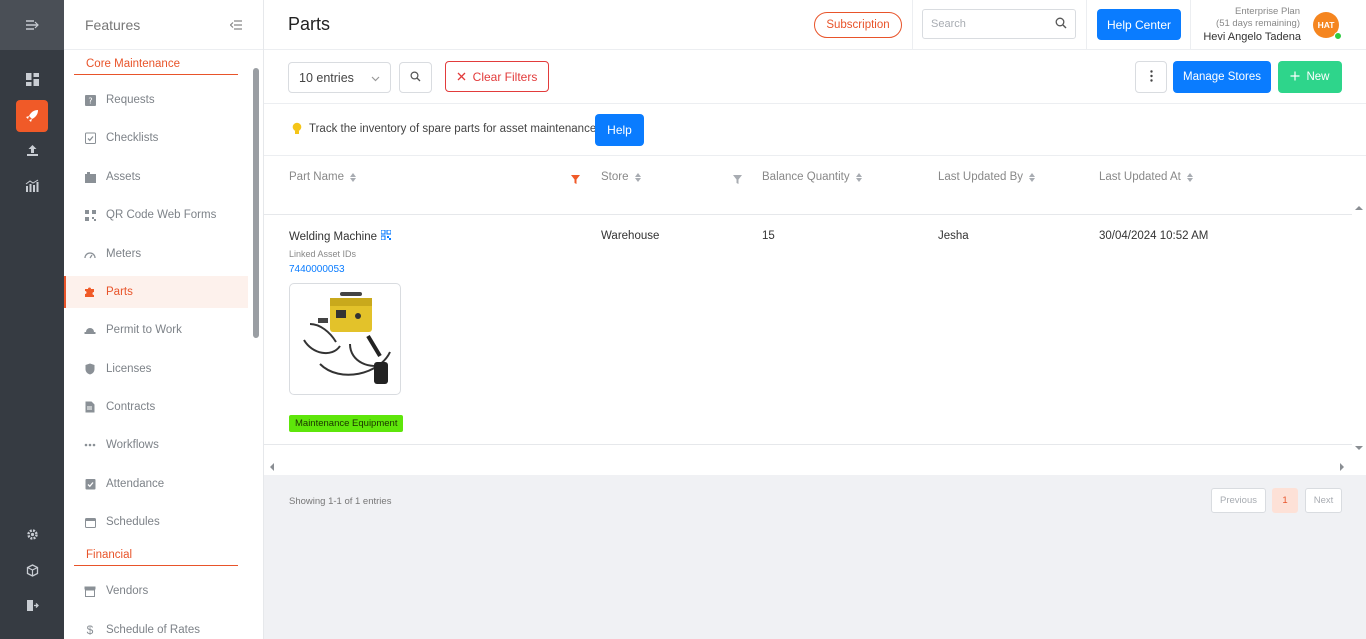 The width and height of the screenshot is (1366, 639). Describe the element at coordinates (621, 177) in the screenshot. I see `column-store: Store` at that location.